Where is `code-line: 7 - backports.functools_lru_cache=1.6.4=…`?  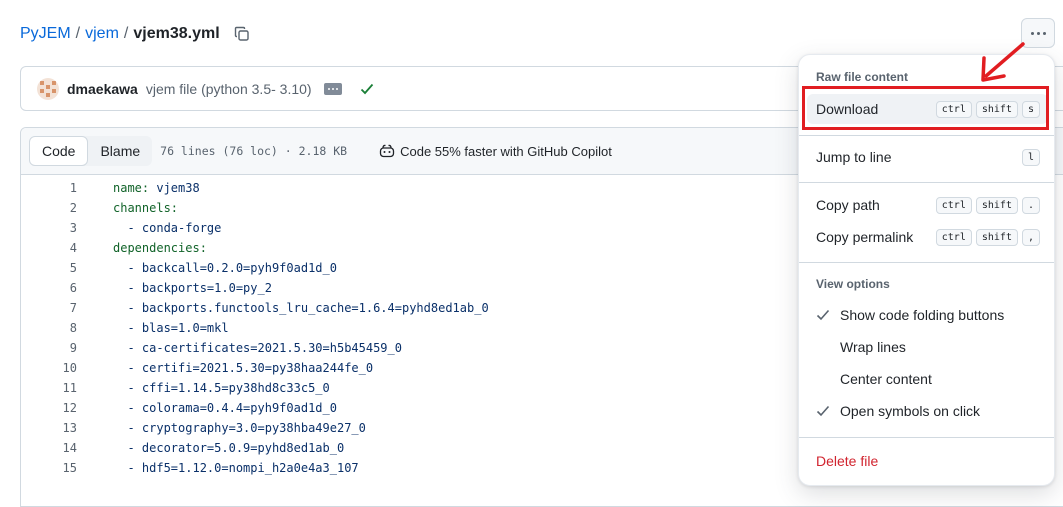 code-line: 7 - backports.functools_lru_cache=1.6.4=… is located at coordinates (400, 311).